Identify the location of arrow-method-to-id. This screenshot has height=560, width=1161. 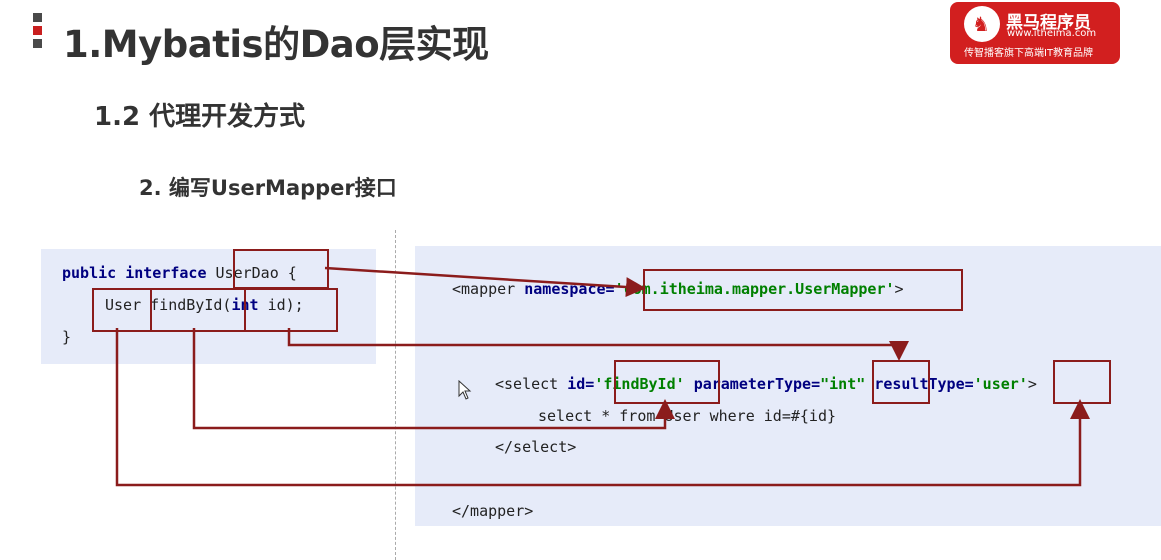
(433, 379).